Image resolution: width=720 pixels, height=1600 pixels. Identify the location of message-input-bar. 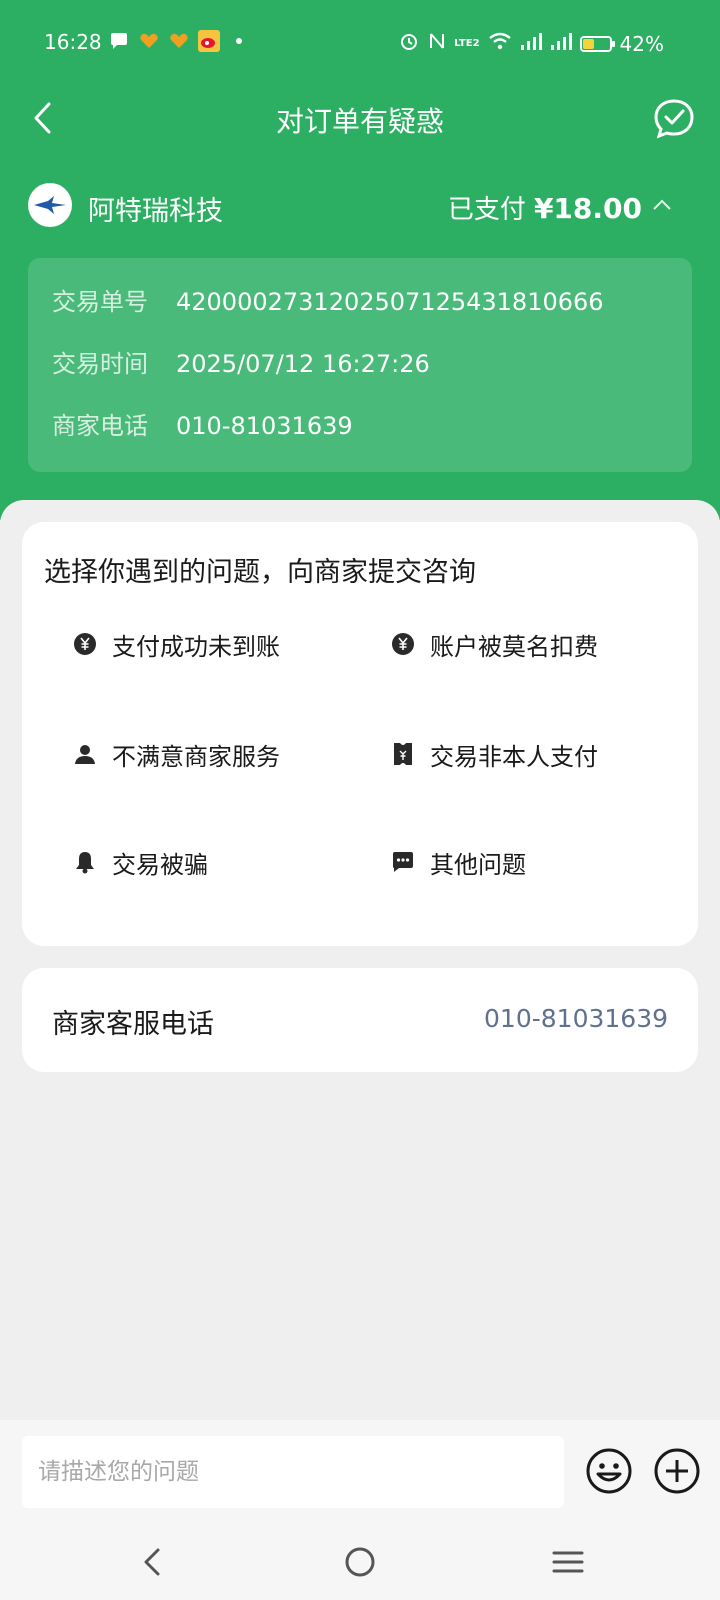
(360, 1469).